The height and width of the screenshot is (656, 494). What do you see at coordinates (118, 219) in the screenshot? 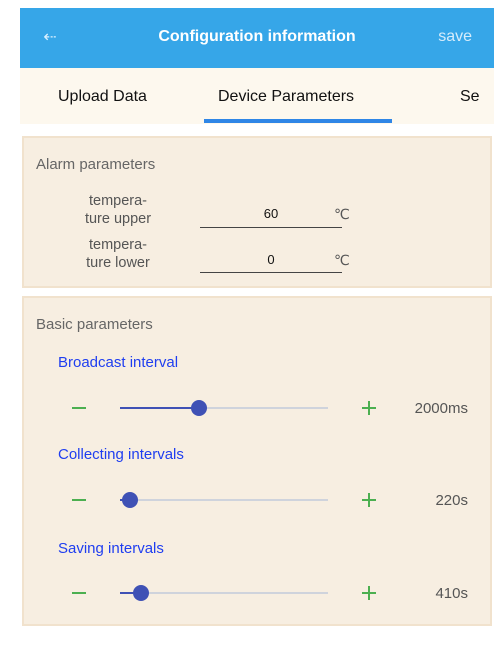
I see `temperature-upper-label-line2: ture upper` at bounding box center [118, 219].